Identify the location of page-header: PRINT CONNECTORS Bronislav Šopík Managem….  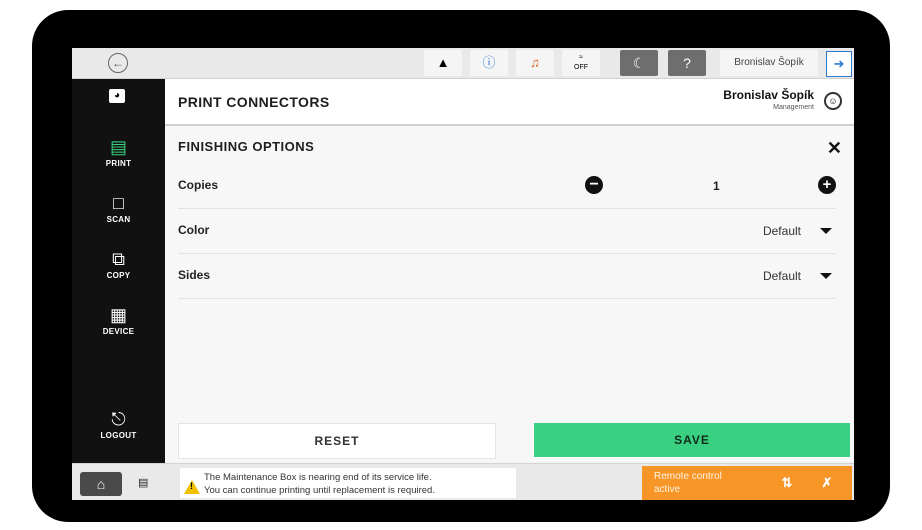
(509, 102).